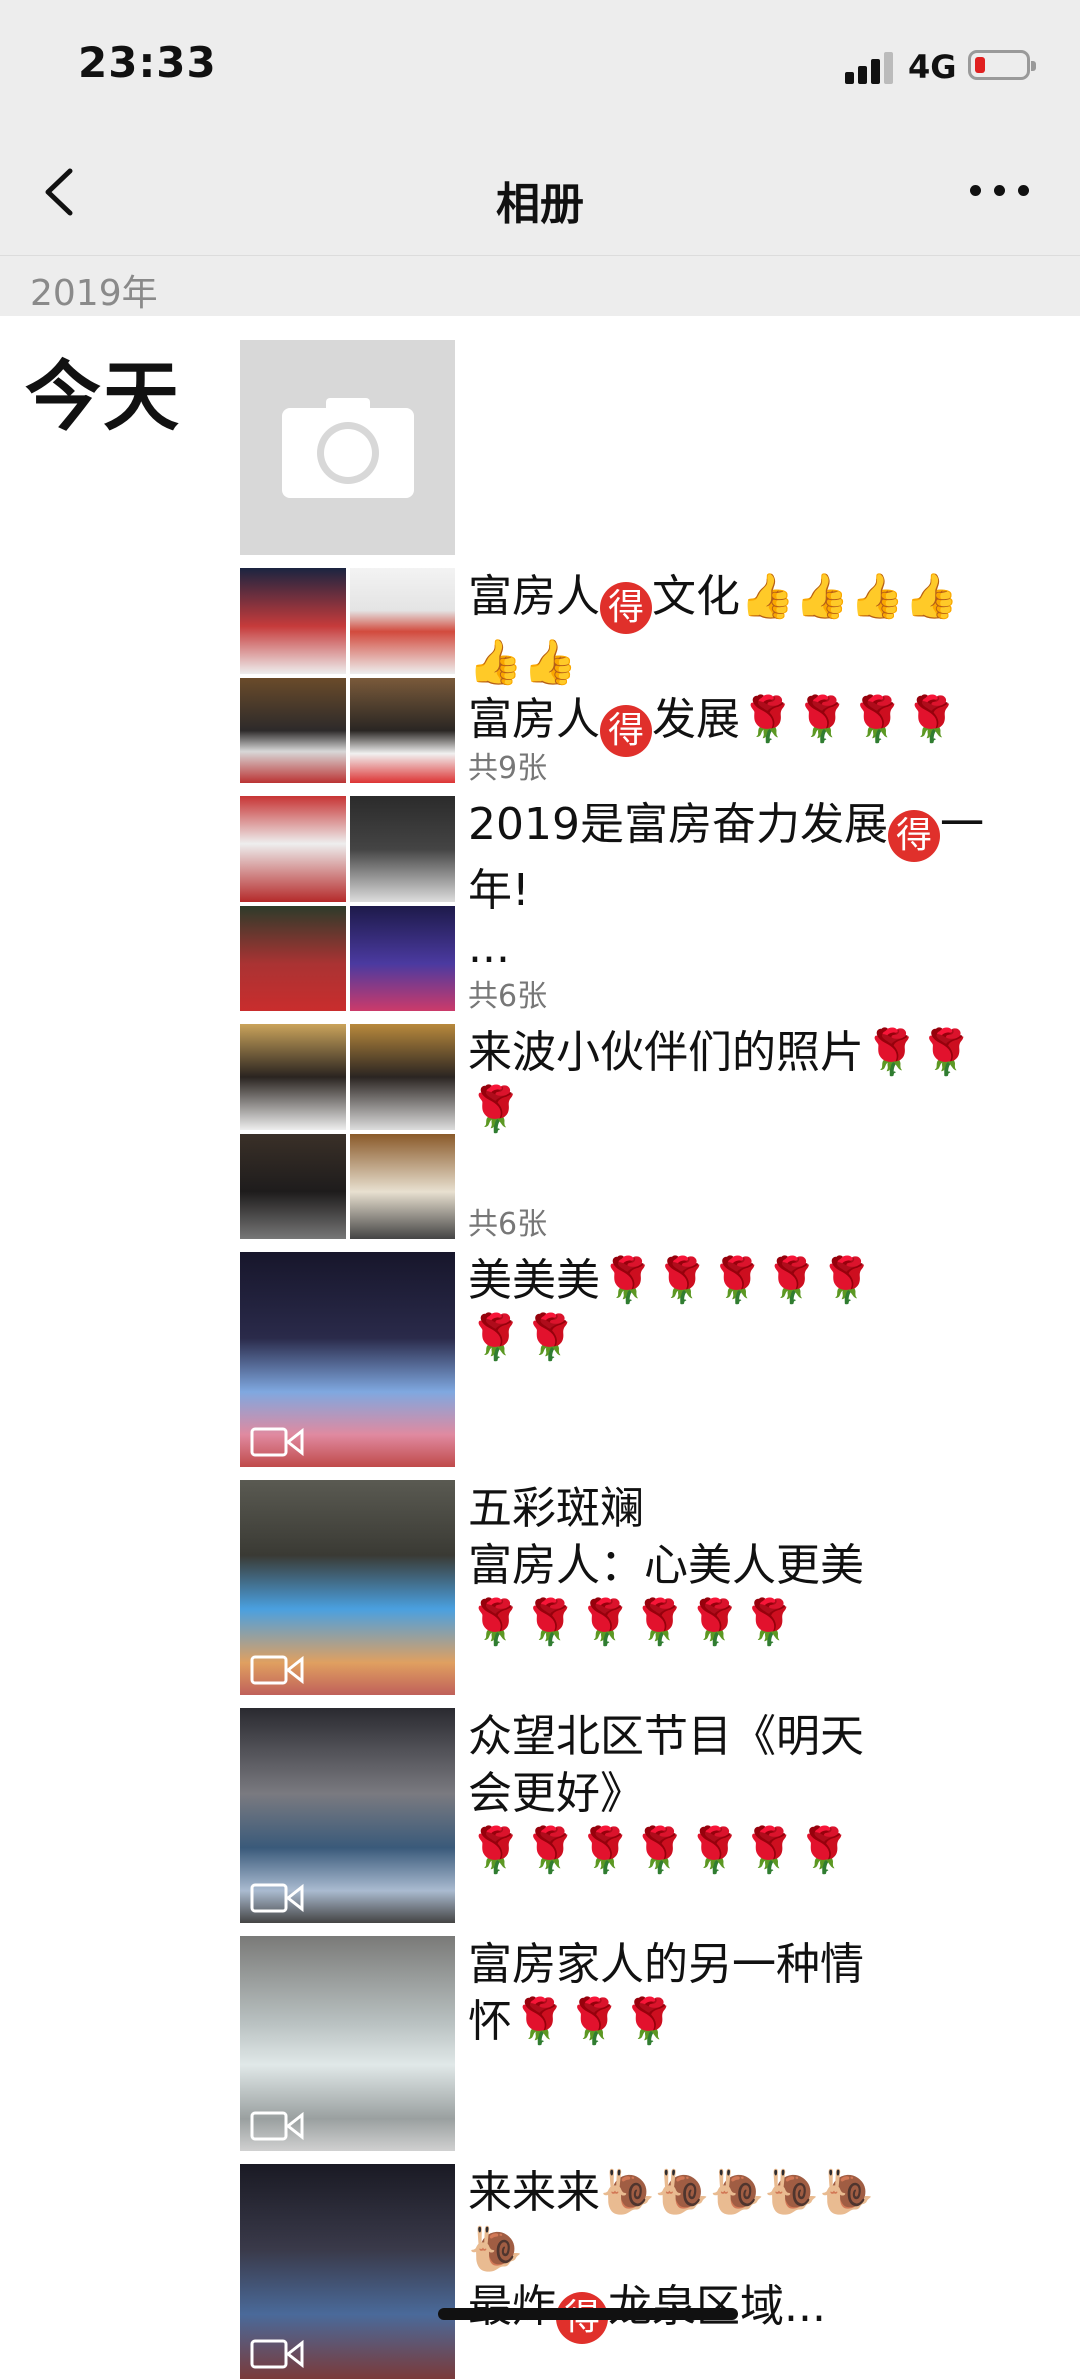 This screenshot has height=2379, width=1080. I want to click on post-text-line: 👍👍, so click(523, 662).